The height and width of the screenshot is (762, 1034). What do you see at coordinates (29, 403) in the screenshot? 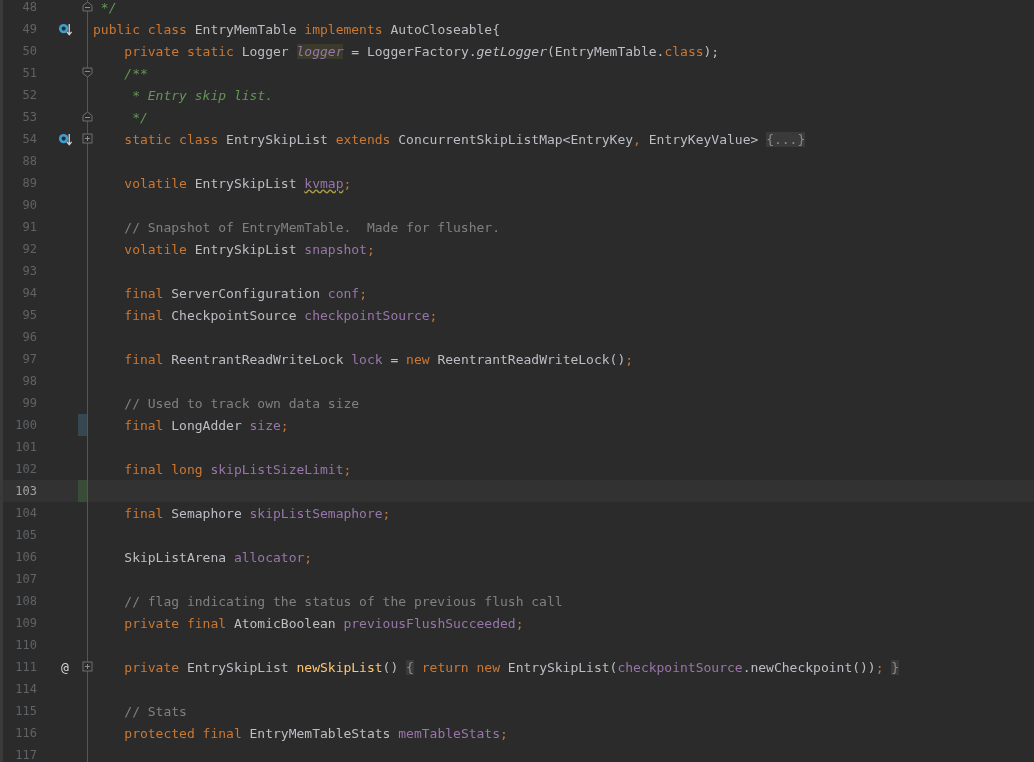
I see `line-number: 99` at bounding box center [29, 403].